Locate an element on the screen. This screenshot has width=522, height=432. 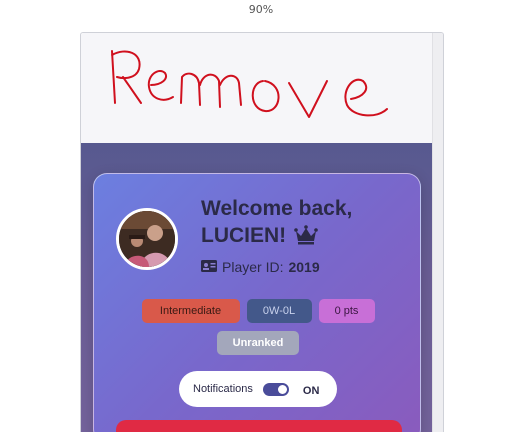
id-card-icon is located at coordinates (209, 267).